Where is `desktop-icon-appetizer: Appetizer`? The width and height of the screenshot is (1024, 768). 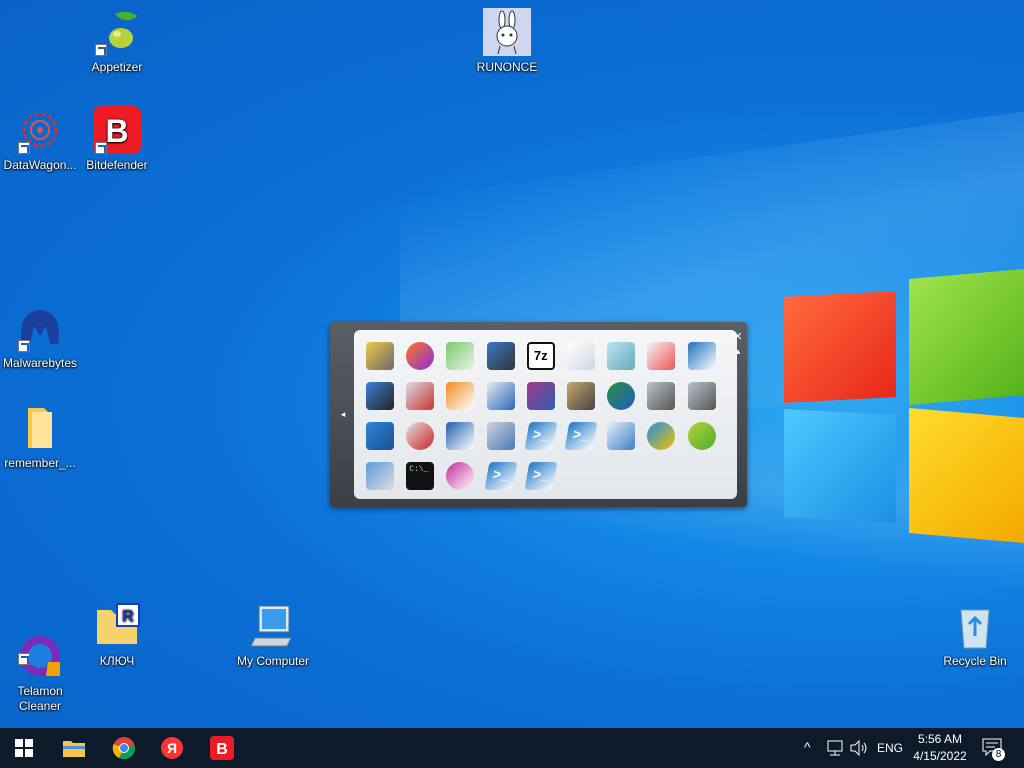
desktop-icon-appetizer: Appetizer is located at coordinates (117, 41).